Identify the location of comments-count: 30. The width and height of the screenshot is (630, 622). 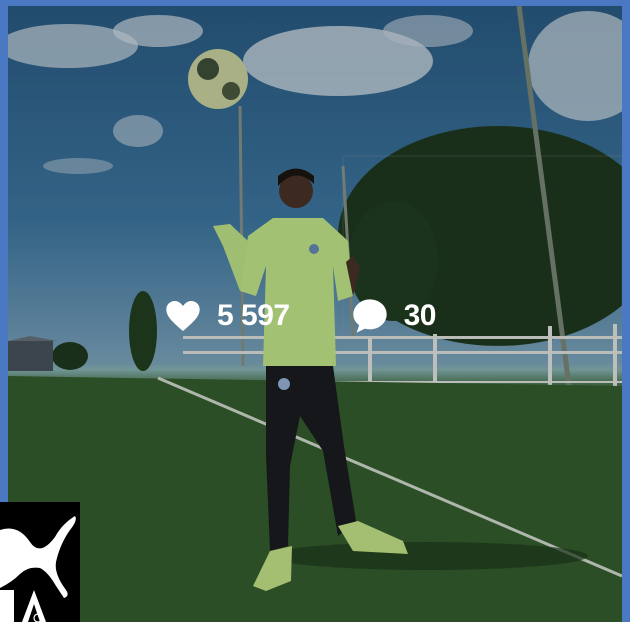
(420, 315).